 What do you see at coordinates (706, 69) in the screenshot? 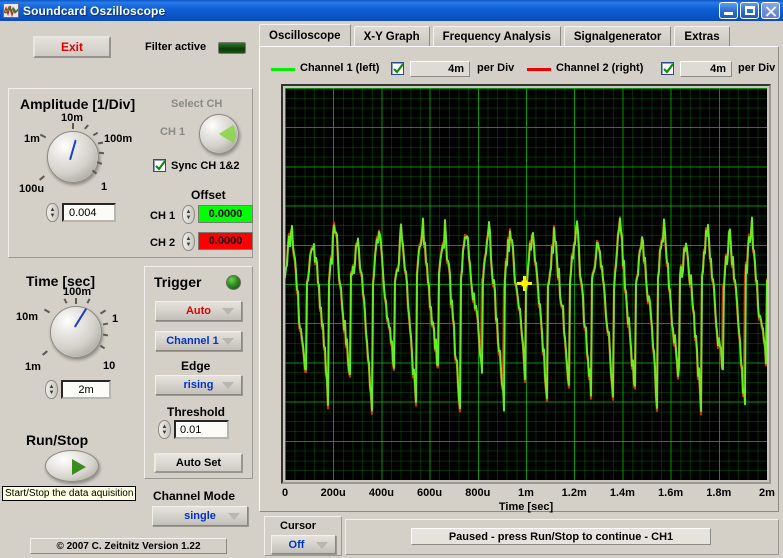
I see `channel-2-per-div-field: 4m` at bounding box center [706, 69].